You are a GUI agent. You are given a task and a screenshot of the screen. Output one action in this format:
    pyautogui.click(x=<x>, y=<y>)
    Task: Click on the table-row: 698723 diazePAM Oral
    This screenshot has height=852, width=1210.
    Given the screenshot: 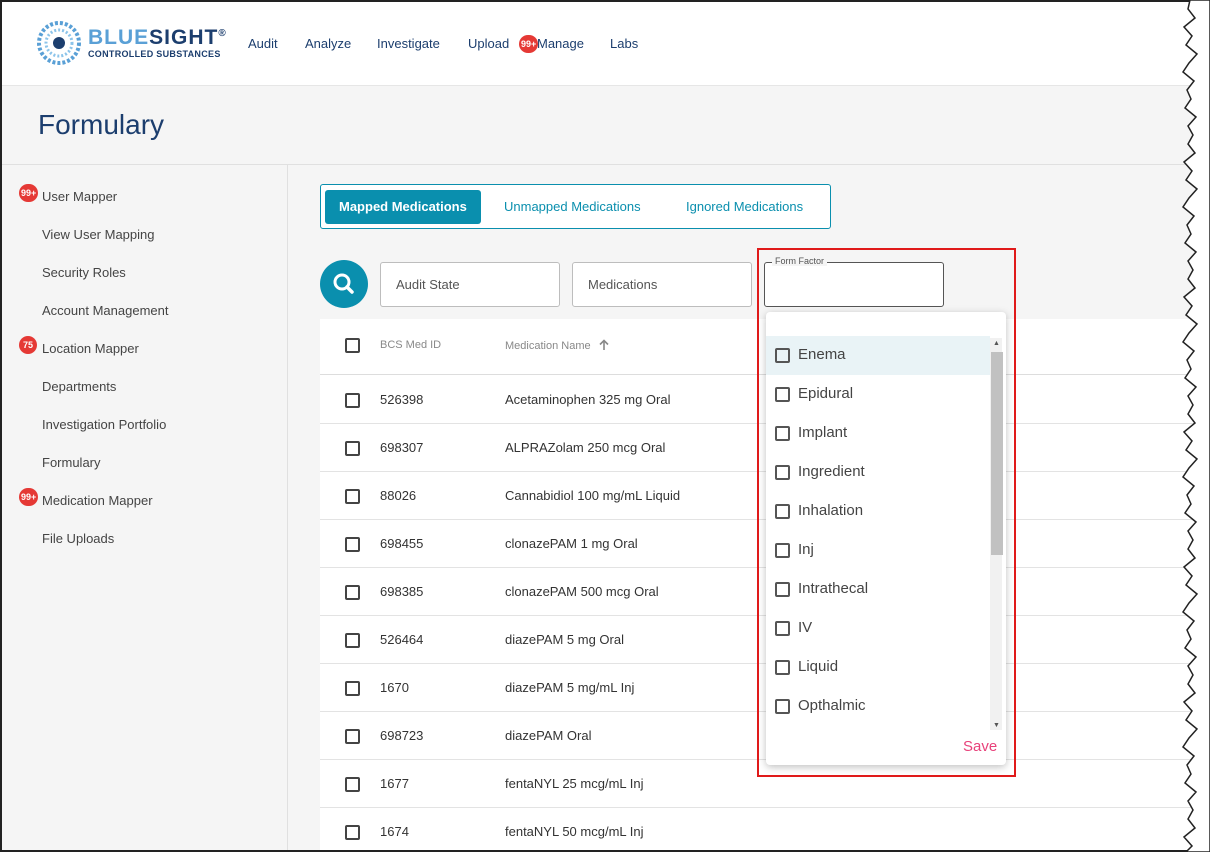 What is the action you would take?
    pyautogui.click(x=765, y=736)
    